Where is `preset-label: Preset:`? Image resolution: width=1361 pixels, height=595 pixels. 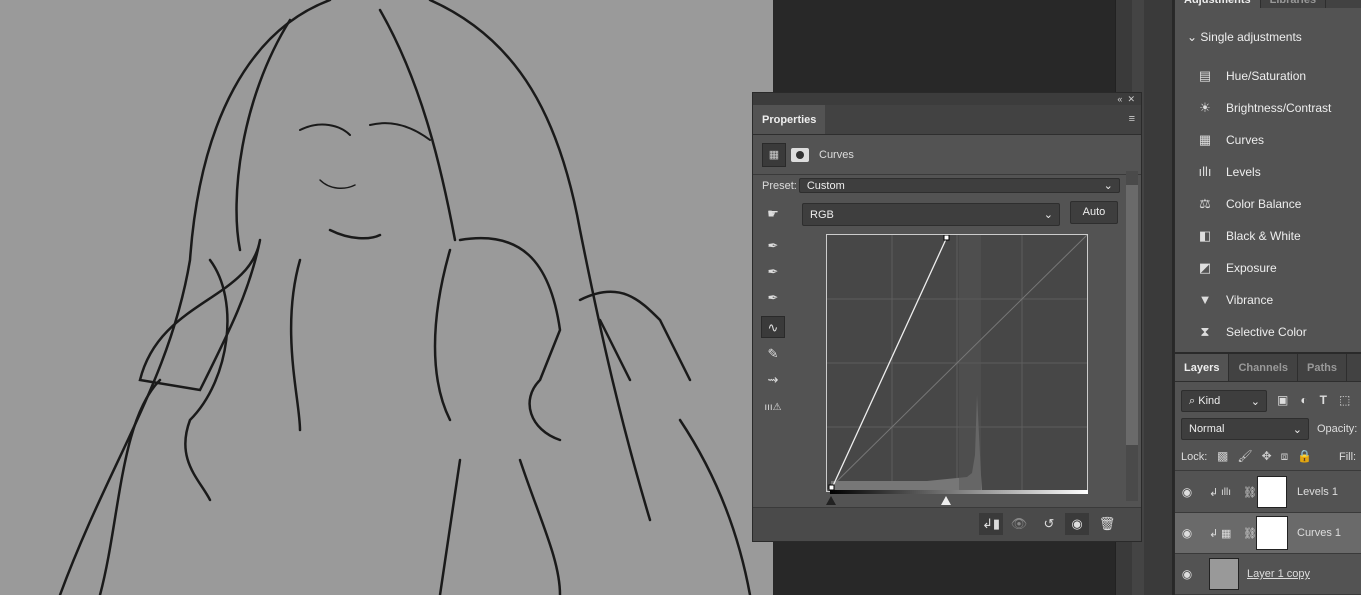
preset-label: Preset: is located at coordinates (779, 185).